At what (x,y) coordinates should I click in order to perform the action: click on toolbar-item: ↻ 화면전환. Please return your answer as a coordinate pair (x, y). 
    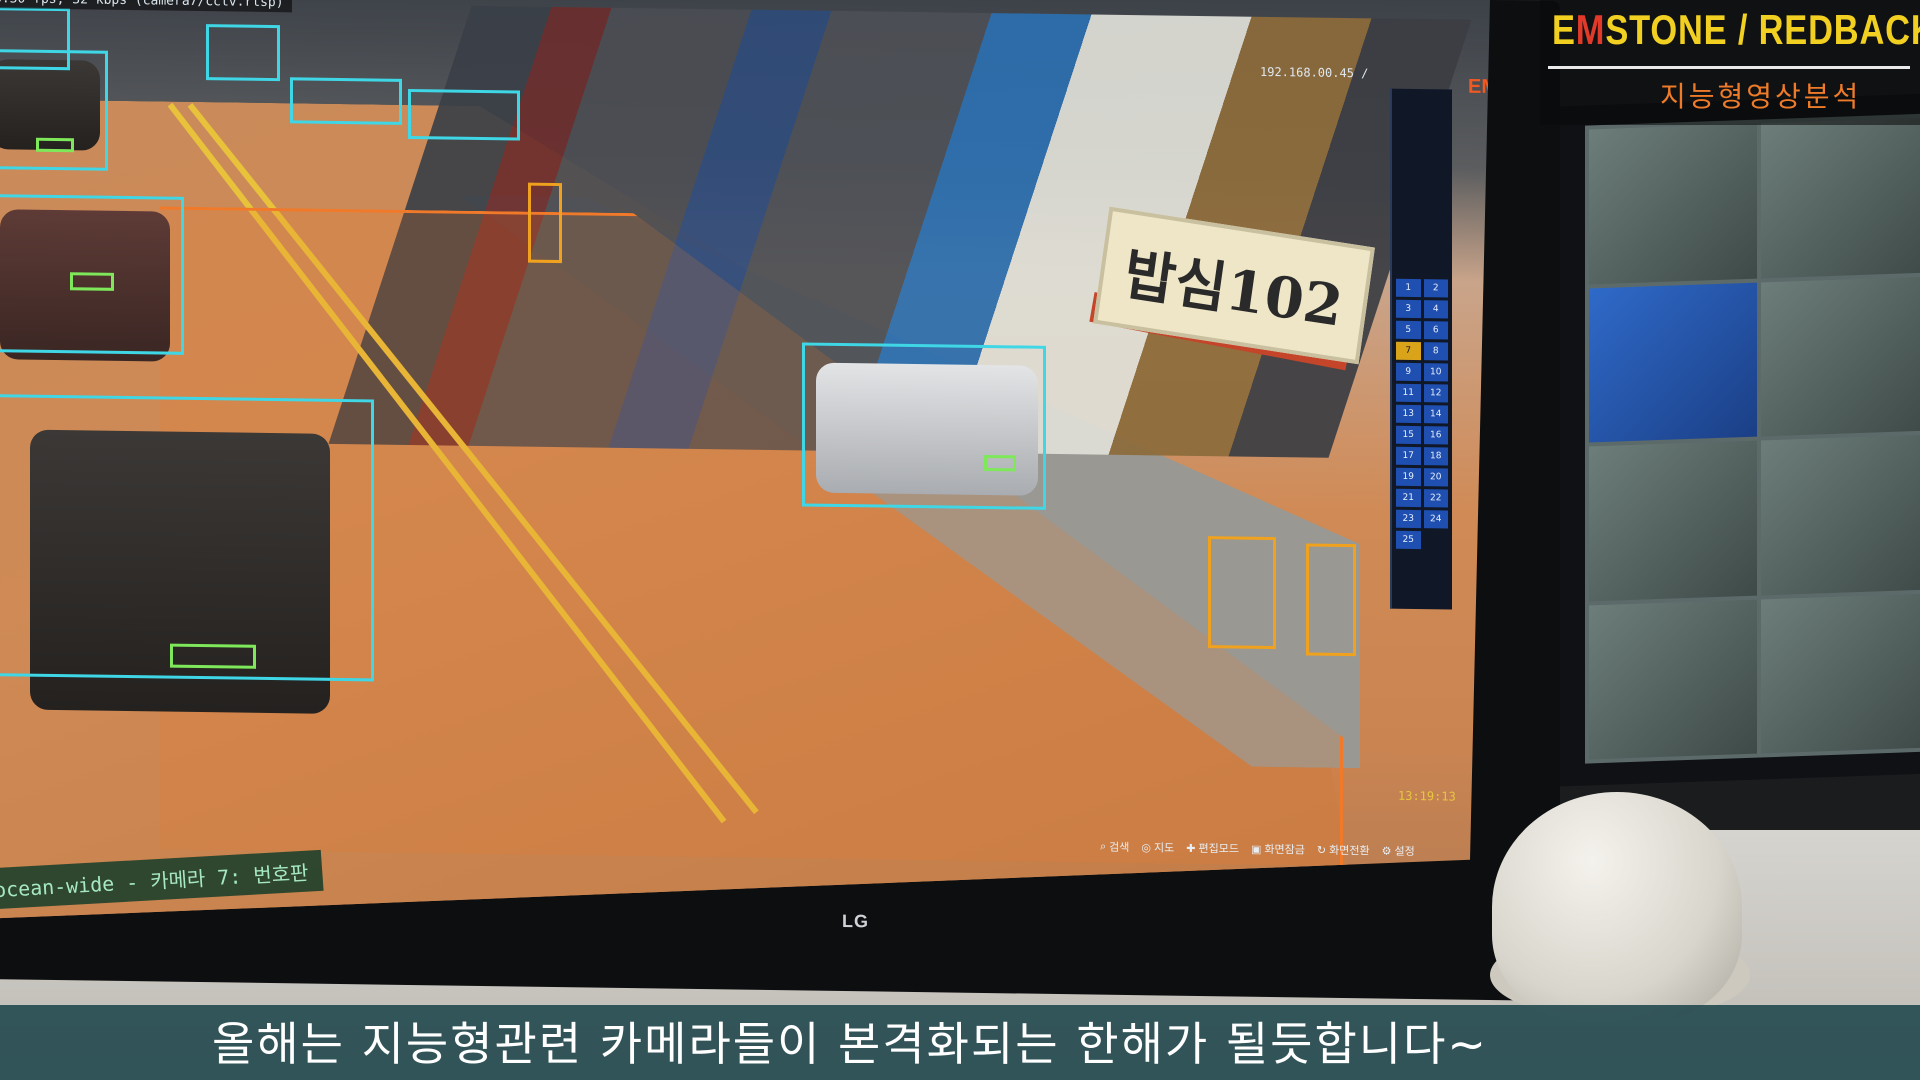
    Looking at the image, I should click on (1343, 850).